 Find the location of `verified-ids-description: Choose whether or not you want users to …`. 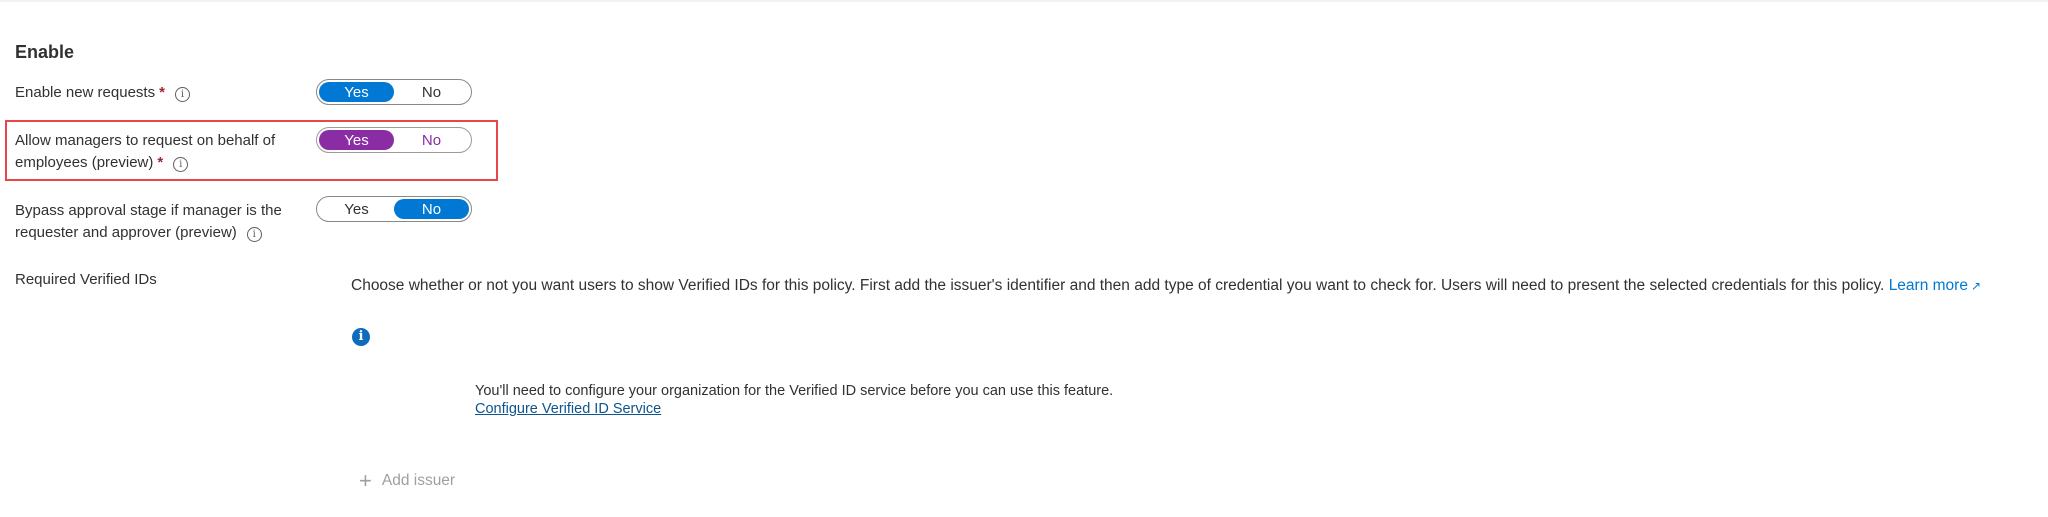

verified-ids-description: Choose whether or not you want users to … is located at coordinates (1166, 286).